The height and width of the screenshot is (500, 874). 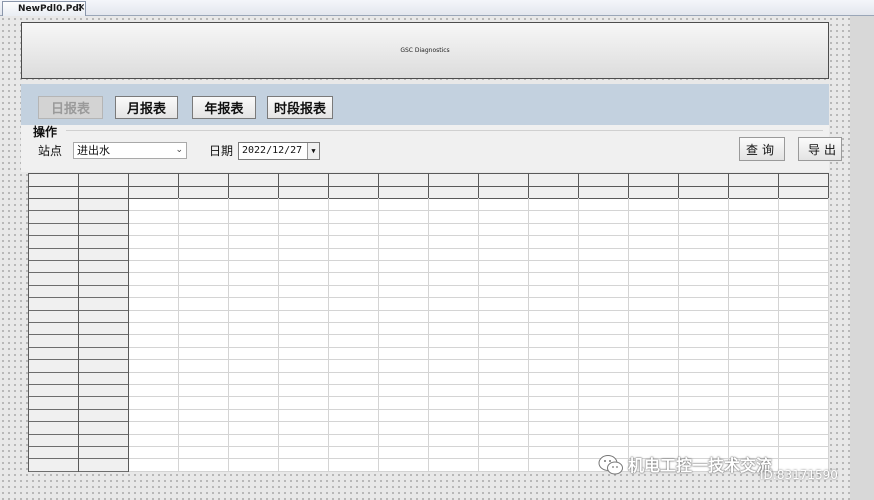 What do you see at coordinates (272, 150) in the screenshot?
I see `date-picker-value: 2022/12/27` at bounding box center [272, 150].